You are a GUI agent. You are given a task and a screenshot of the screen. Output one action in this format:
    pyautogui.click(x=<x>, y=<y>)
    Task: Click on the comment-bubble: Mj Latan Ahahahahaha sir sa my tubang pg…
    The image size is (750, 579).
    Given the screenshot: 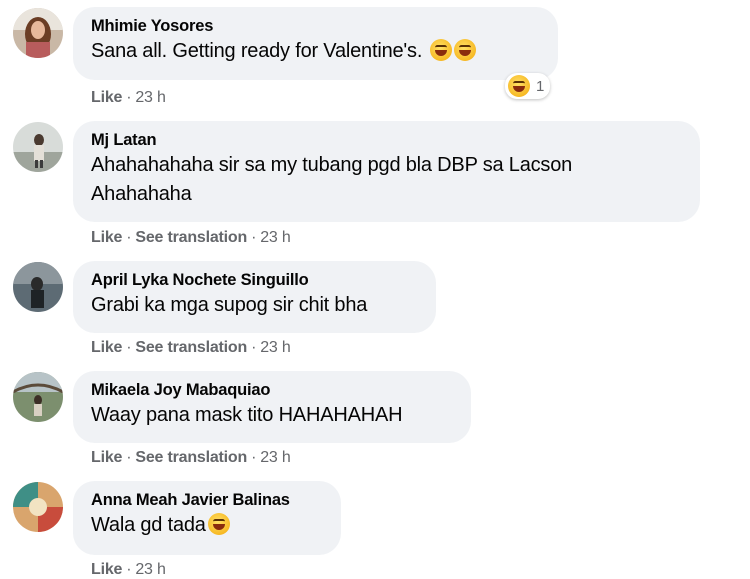 What is the action you would take?
    pyautogui.click(x=386, y=171)
    